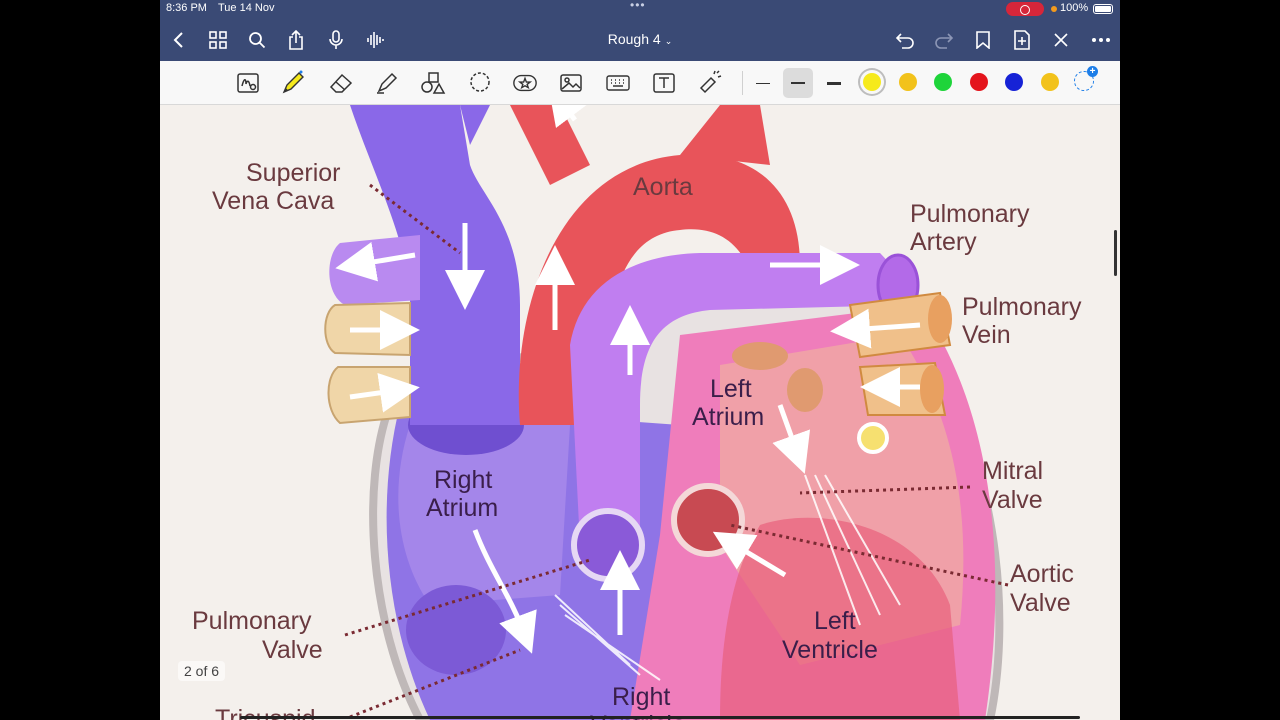  What do you see at coordinates (944, 40) in the screenshot?
I see `redo-icon` at bounding box center [944, 40].